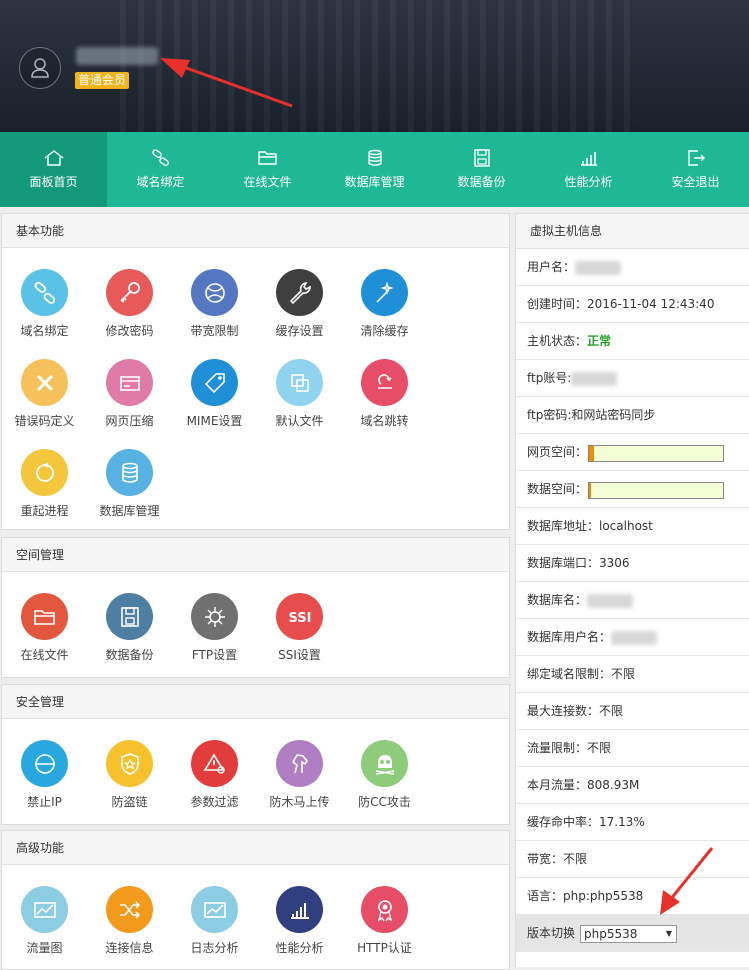 Image resolution: width=749 pixels, height=970 pixels. What do you see at coordinates (129, 484) in the screenshot?
I see `tile-database-management: 数据库管理` at bounding box center [129, 484].